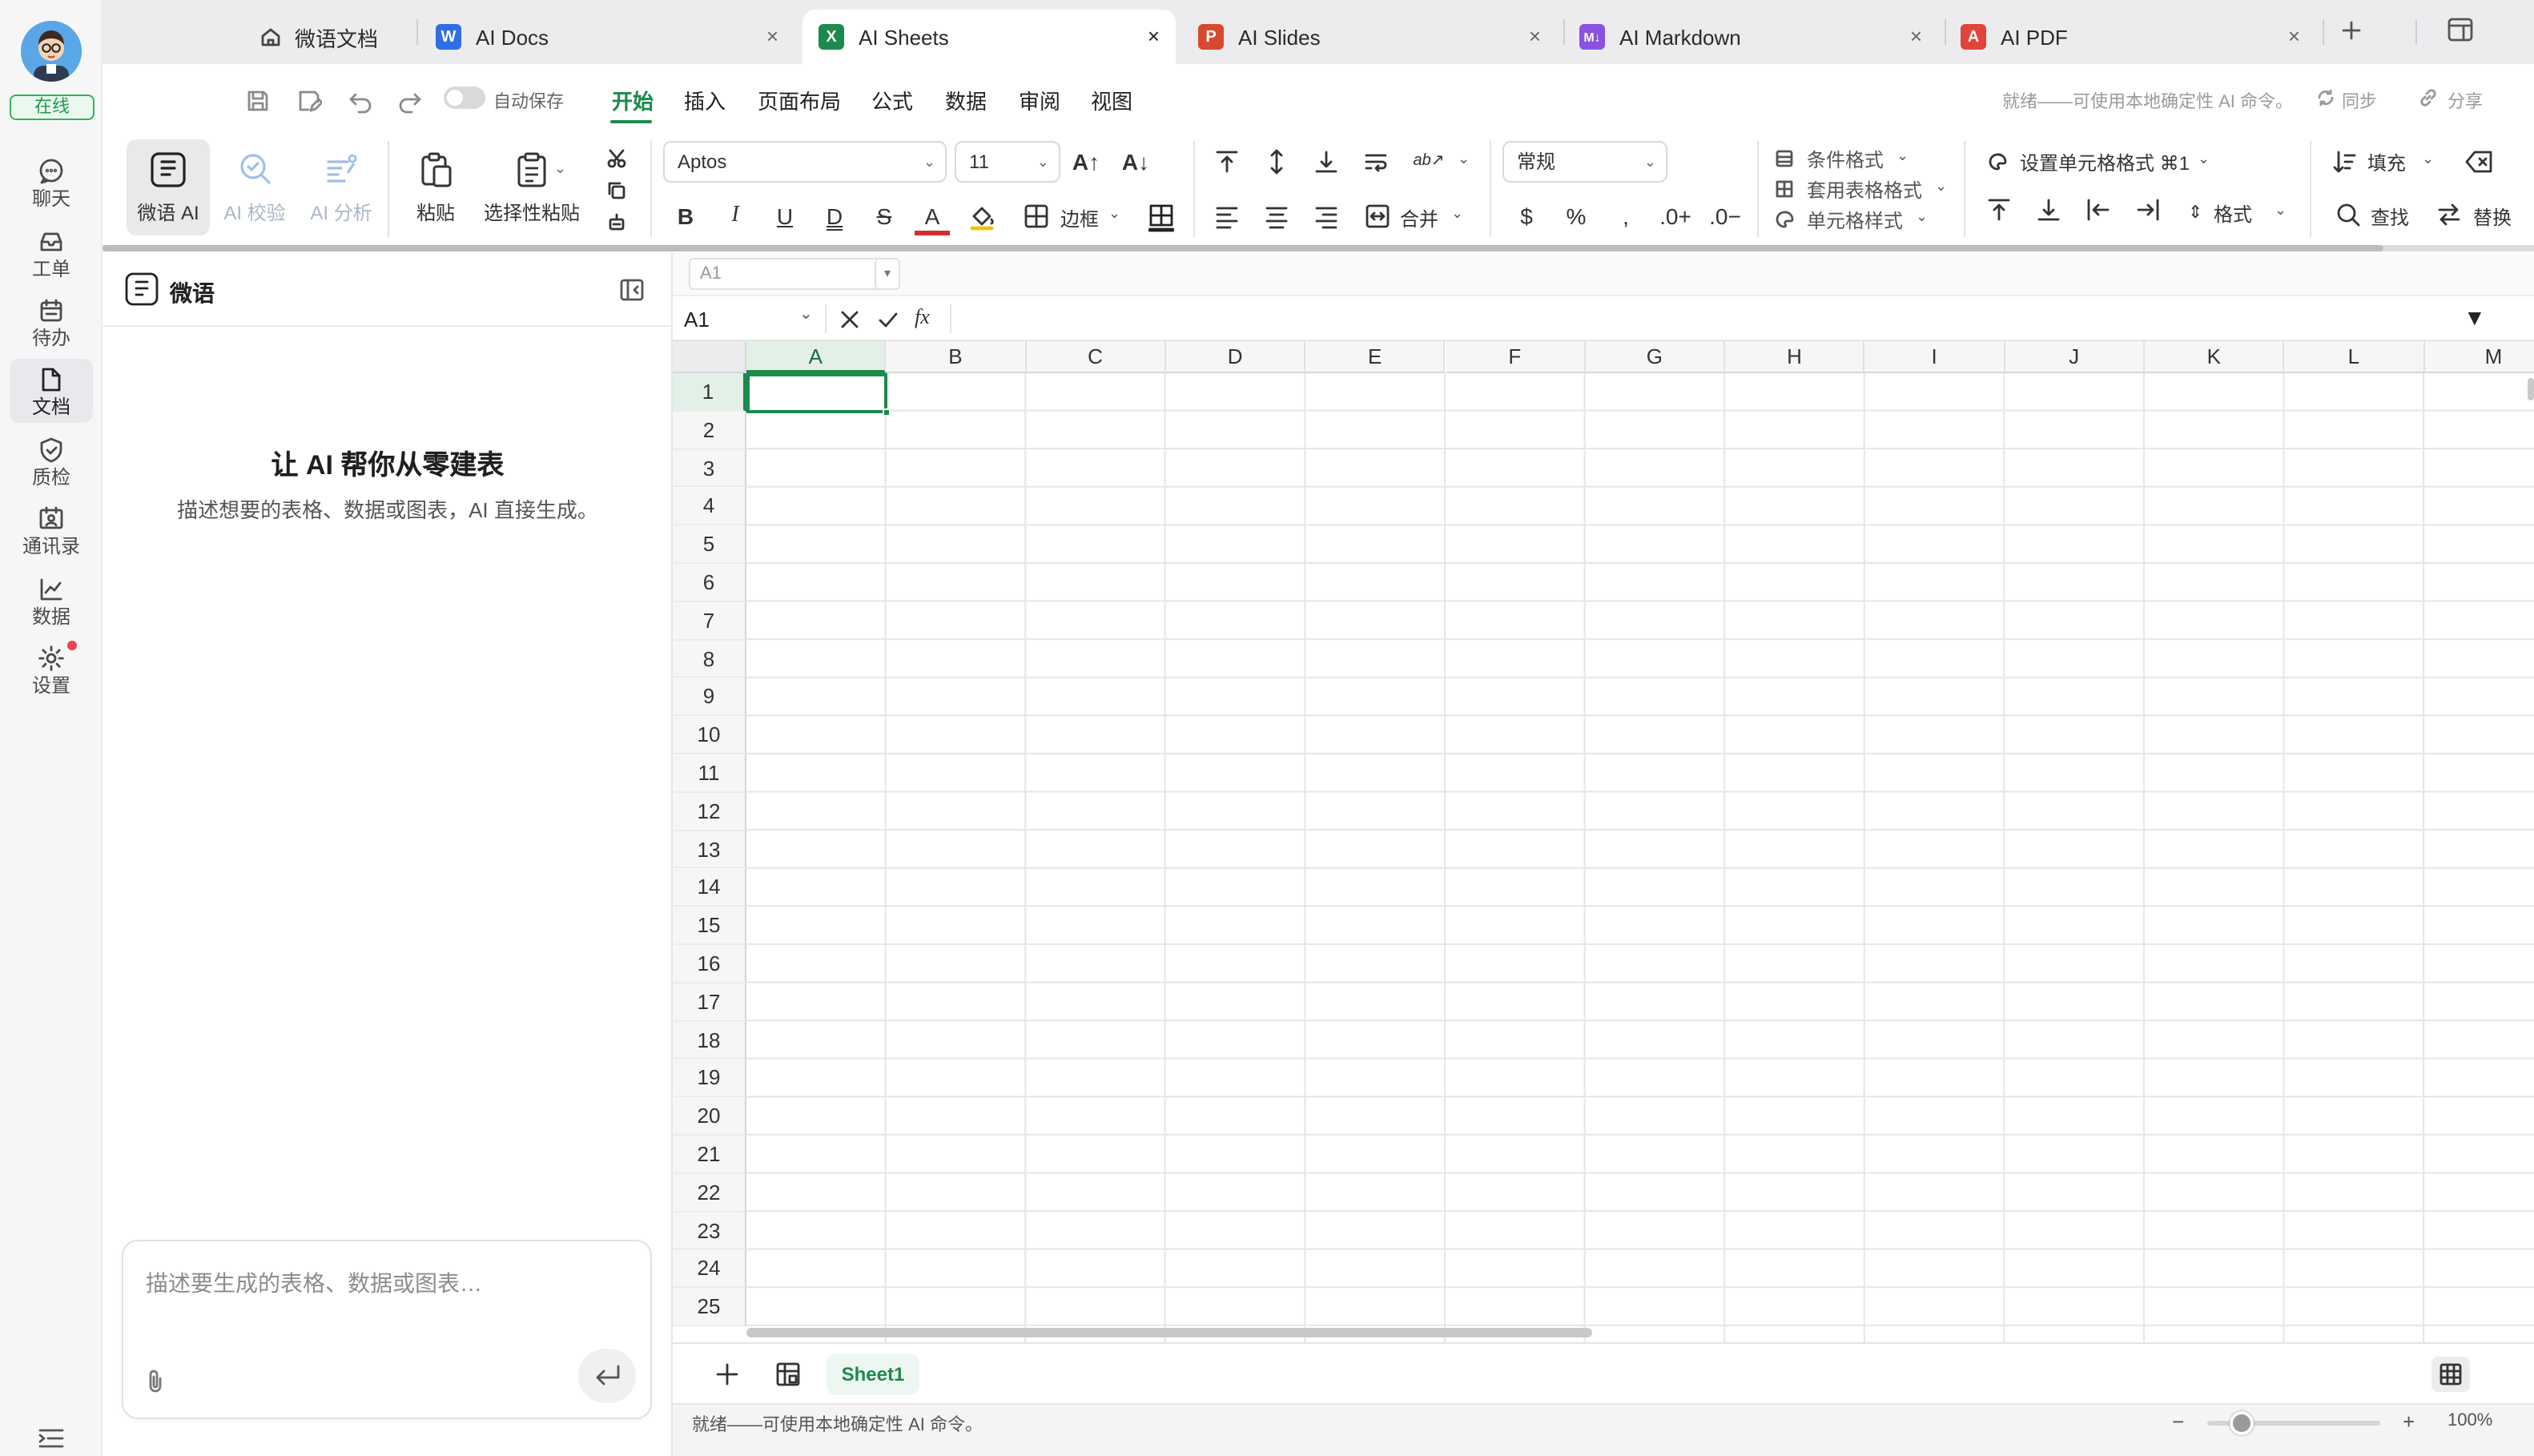 The height and width of the screenshot is (1456, 2534). Describe the element at coordinates (989, 37) in the screenshot. I see `tab-ai-sheets: X AI Sheets ×` at that location.